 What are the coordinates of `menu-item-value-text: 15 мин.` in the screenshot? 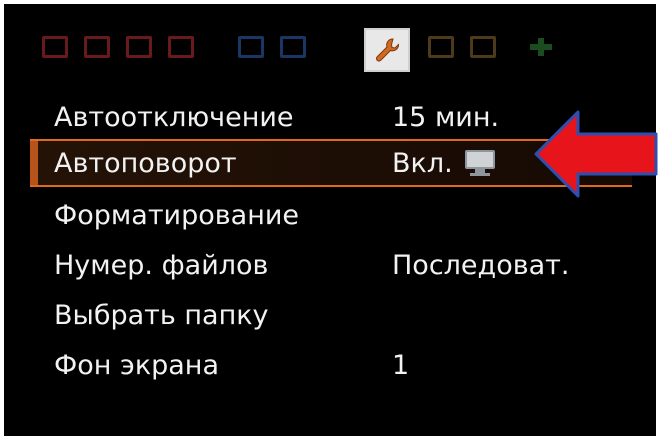 It's located at (446, 117).